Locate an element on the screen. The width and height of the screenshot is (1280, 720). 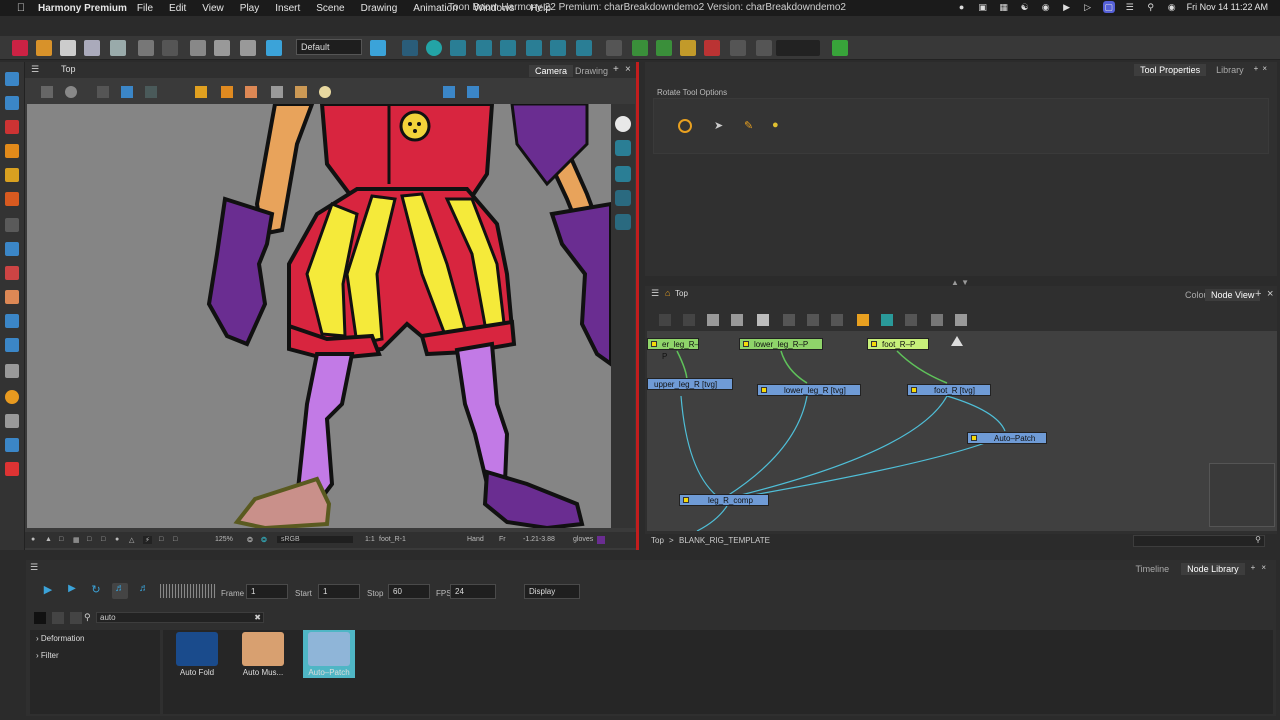
node-lower-leg: lower_leg_R [tvg] is located at coordinates (809, 390).